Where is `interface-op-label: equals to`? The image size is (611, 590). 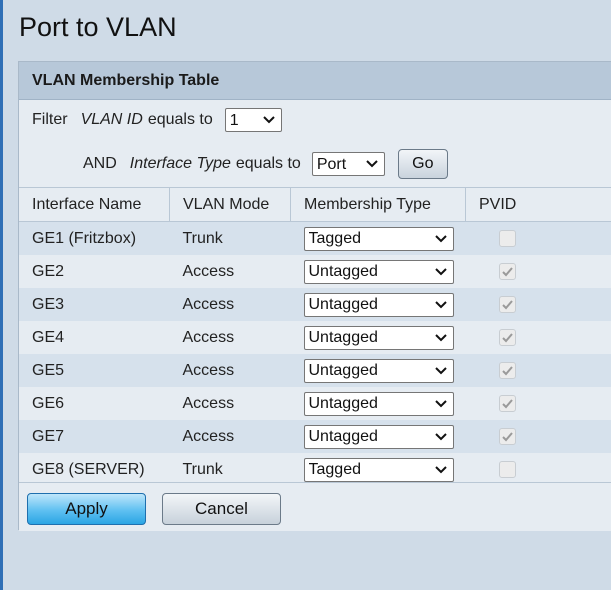 interface-op-label: equals to is located at coordinates (268, 163).